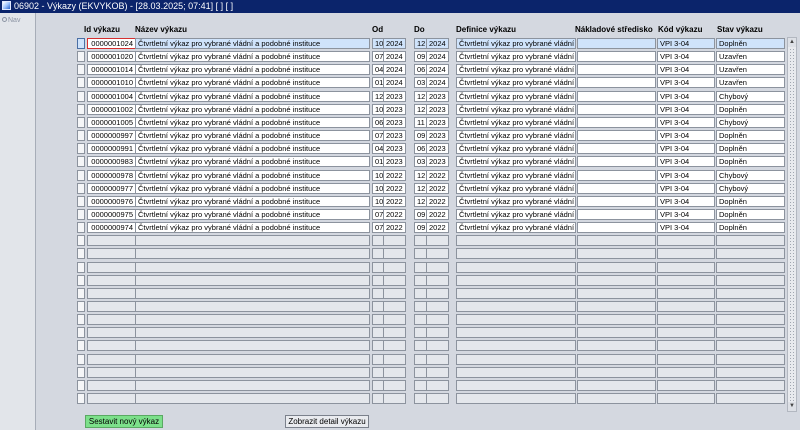 The height and width of the screenshot is (430, 800). I want to click on cell-id: 0000001014, so click(111, 70).